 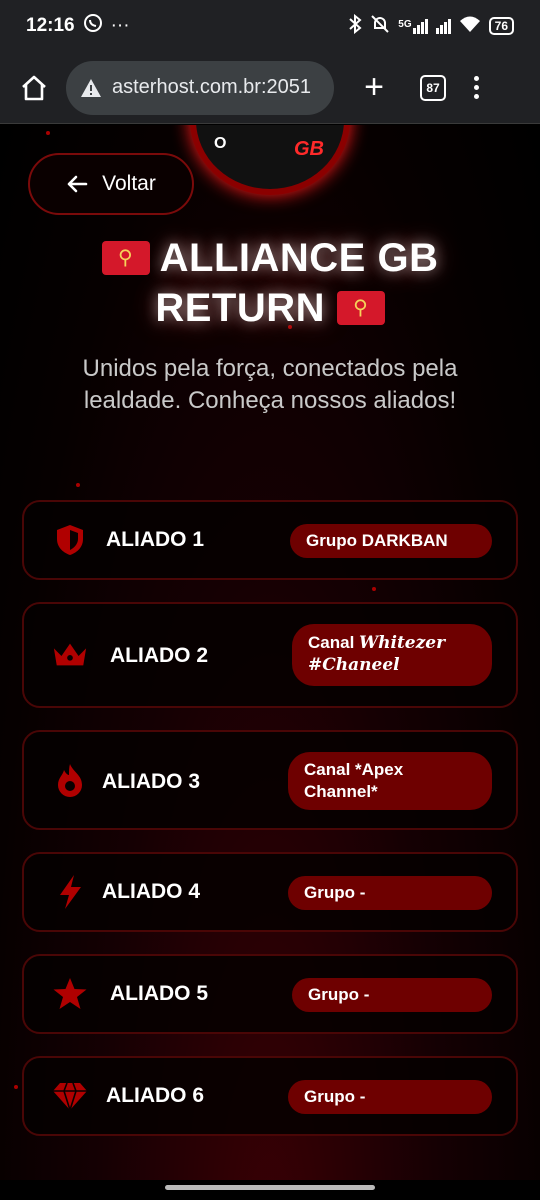 I want to click on bolt-icon, so click(x=70, y=892).